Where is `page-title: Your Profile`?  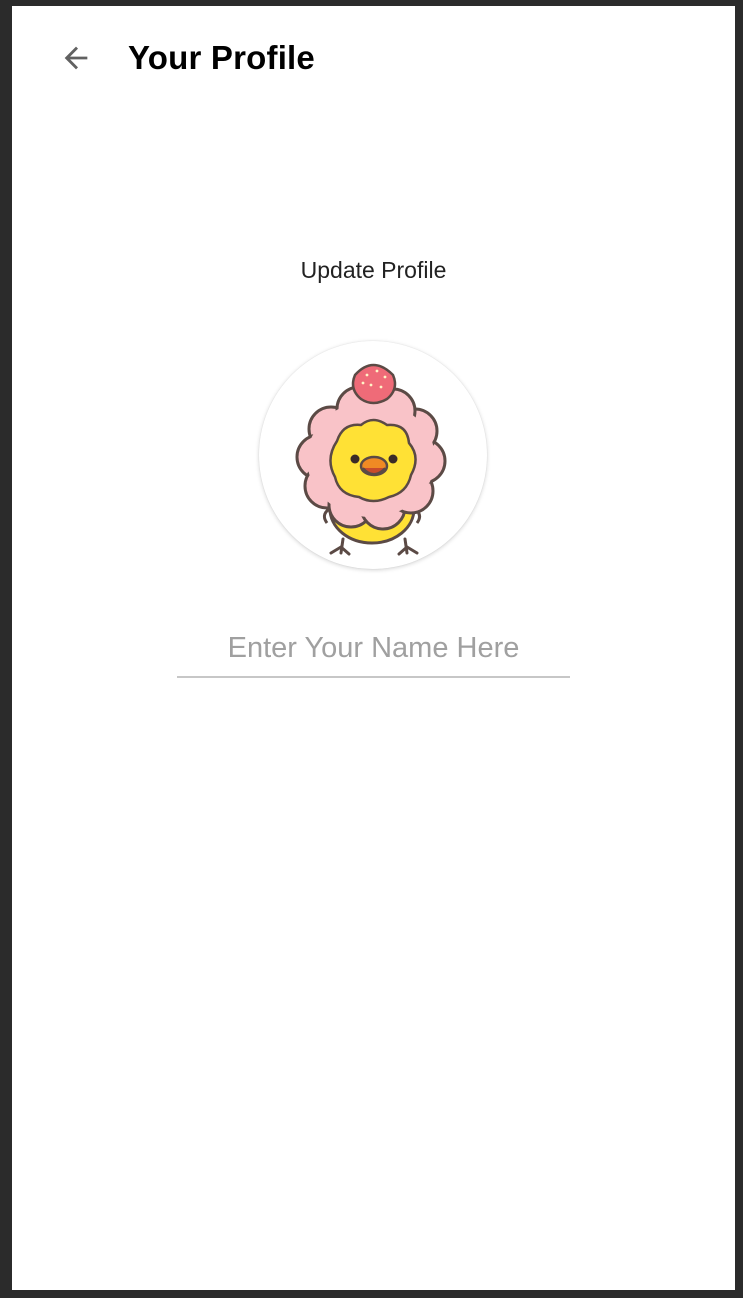 page-title: Your Profile is located at coordinates (221, 57).